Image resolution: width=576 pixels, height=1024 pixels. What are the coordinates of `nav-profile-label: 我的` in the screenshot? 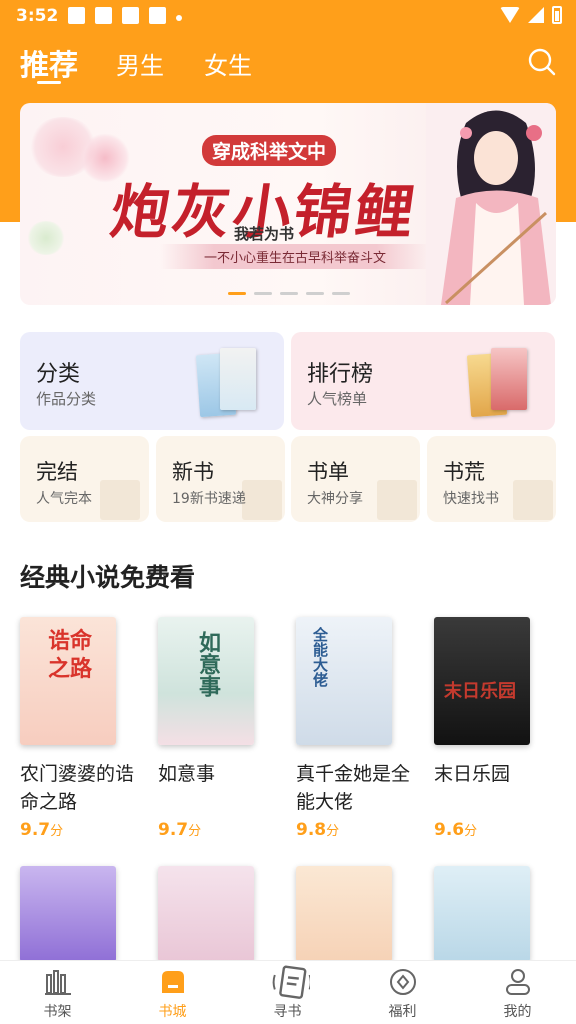 It's located at (517, 1012).